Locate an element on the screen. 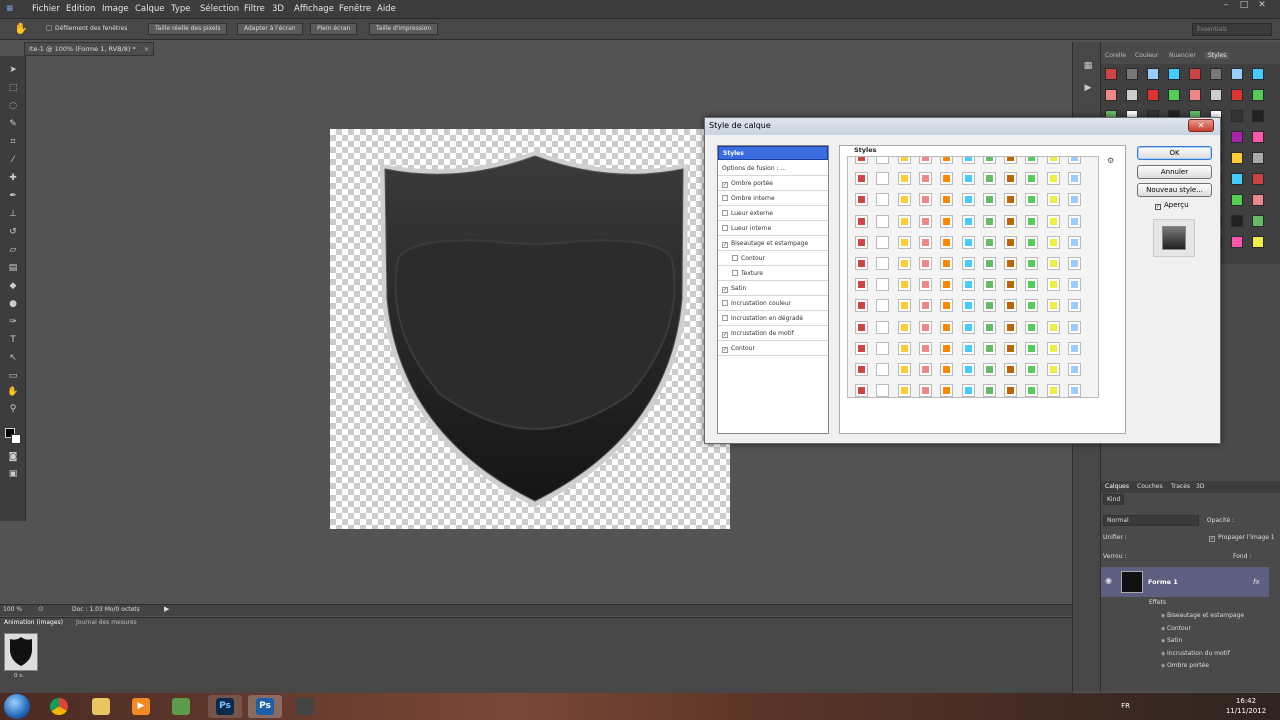 The height and width of the screenshot is (720, 1280). stamp-tool-icon: ⊥ is located at coordinates (13, 214).